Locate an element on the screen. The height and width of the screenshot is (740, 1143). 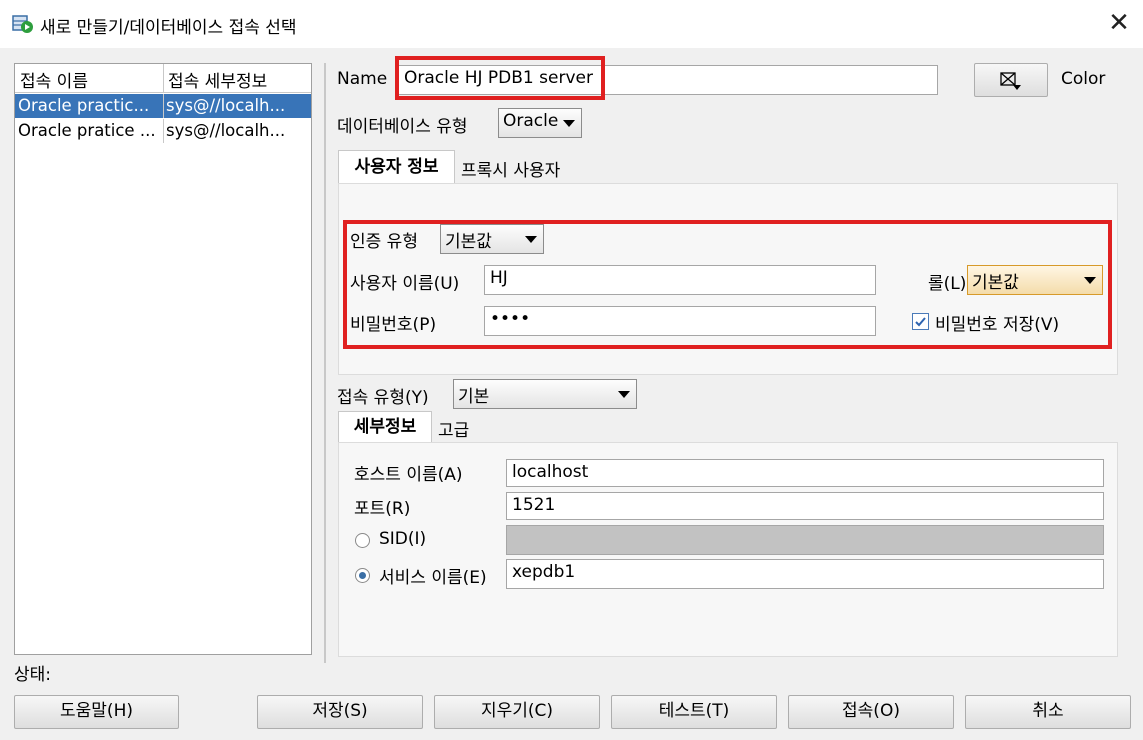
color-label: Color is located at coordinates (1083, 79).